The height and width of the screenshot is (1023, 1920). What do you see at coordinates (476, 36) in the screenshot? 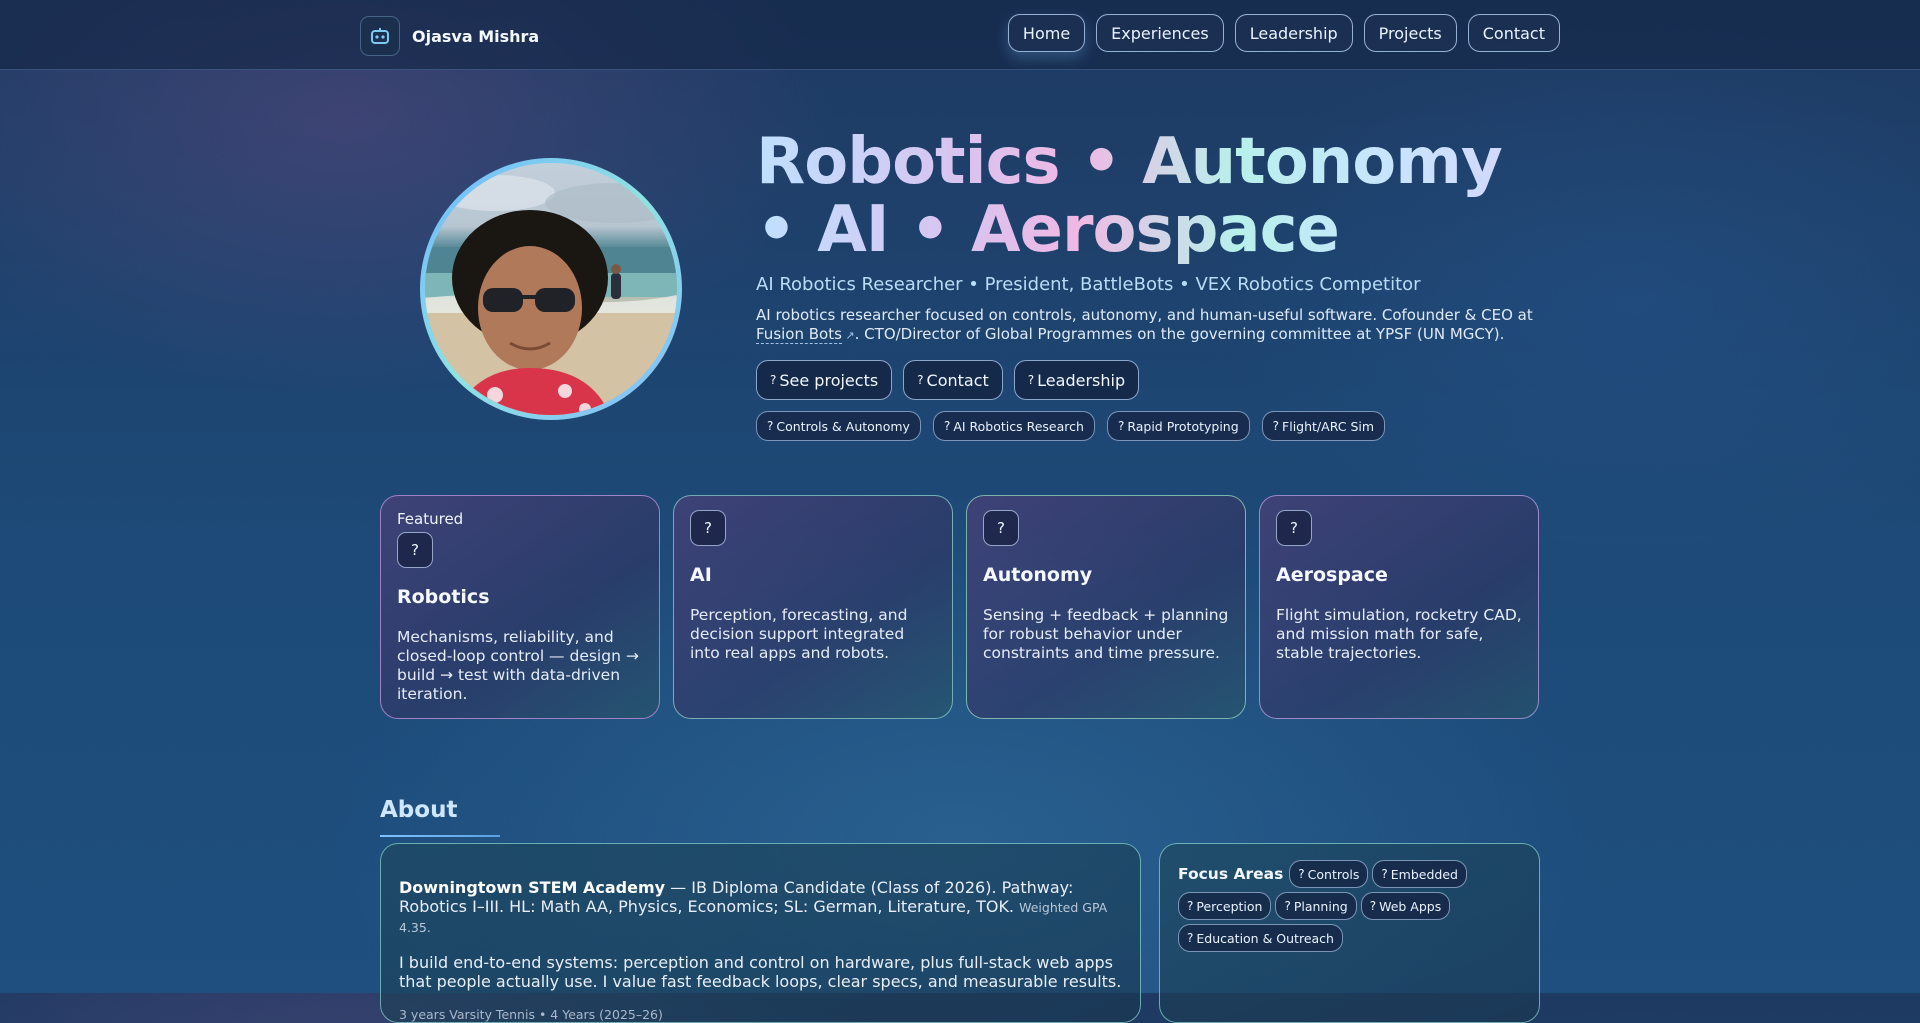
I see `brand-name: Ojasva Mishra` at bounding box center [476, 36].